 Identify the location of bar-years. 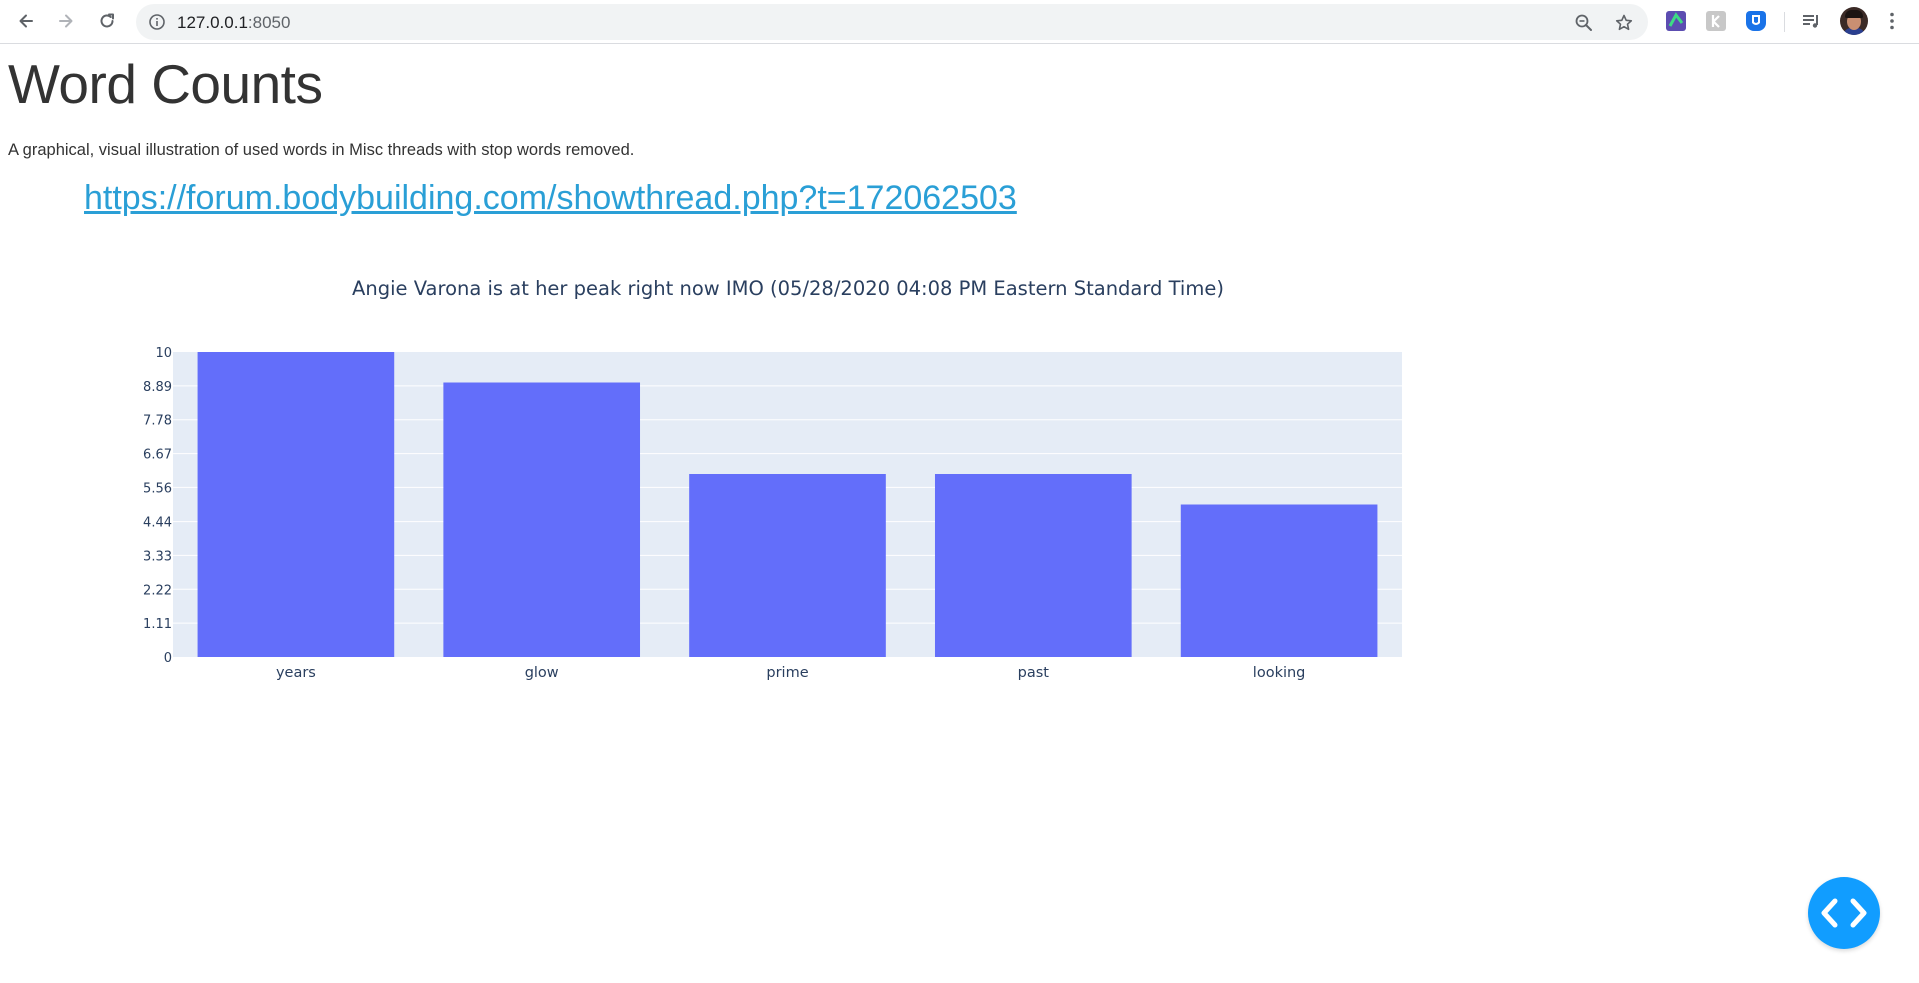
(296, 504).